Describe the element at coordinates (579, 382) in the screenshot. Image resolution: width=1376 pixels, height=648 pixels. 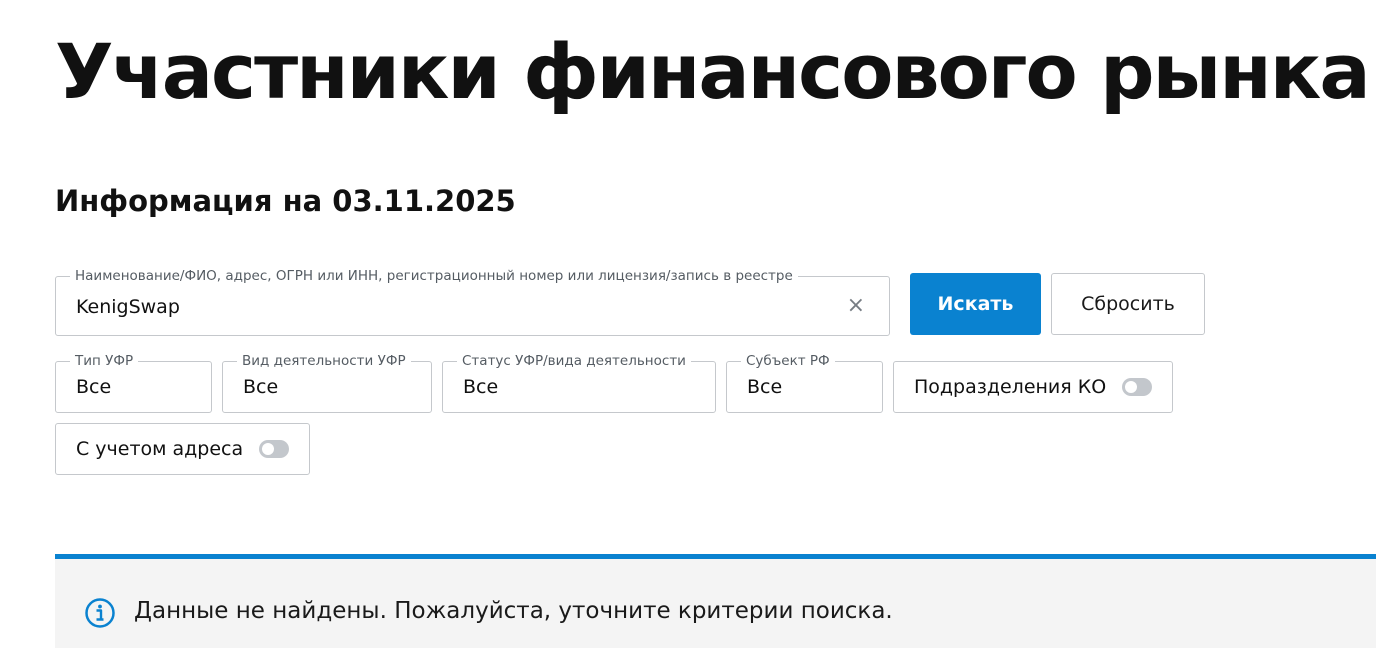
I see `status-select: Статус УФР/вида деятельности Все` at that location.